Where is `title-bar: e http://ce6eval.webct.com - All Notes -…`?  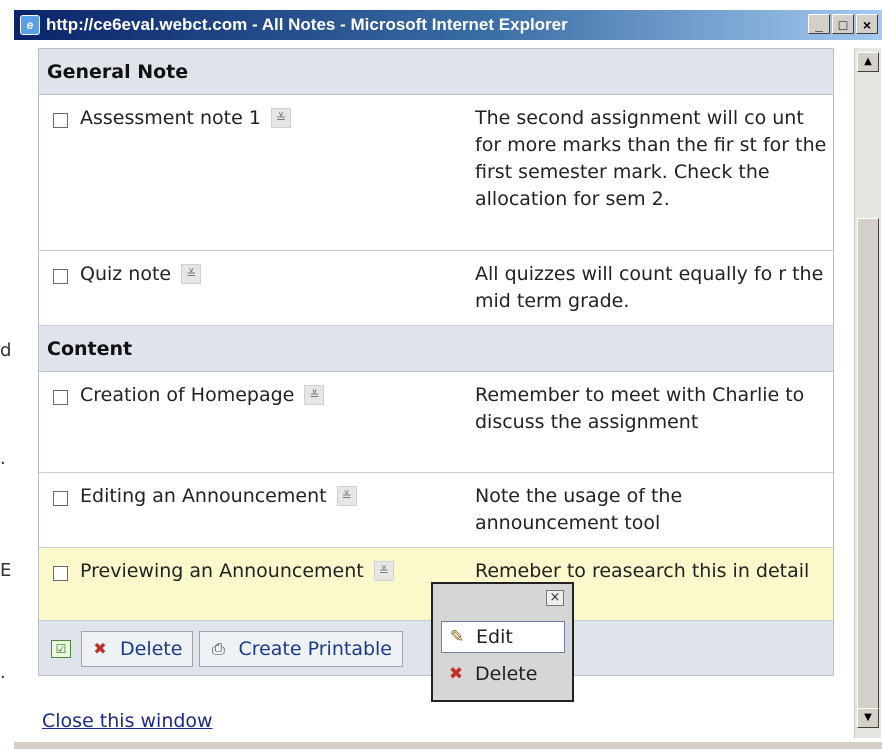
title-bar: e http://ce6eval.webct.com - All Notes -… is located at coordinates (448, 25).